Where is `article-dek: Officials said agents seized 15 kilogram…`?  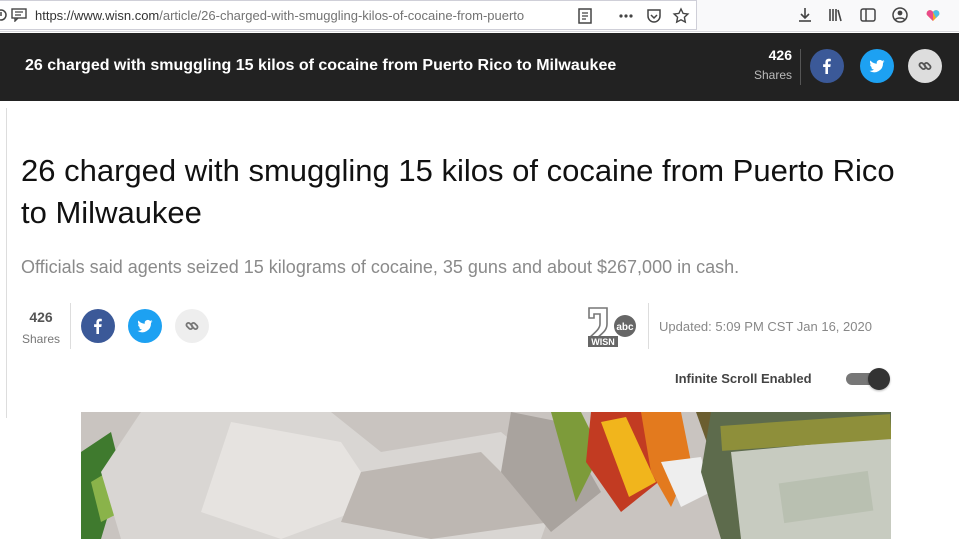 article-dek: Officials said agents seized 15 kilogram… is located at coordinates (380, 267).